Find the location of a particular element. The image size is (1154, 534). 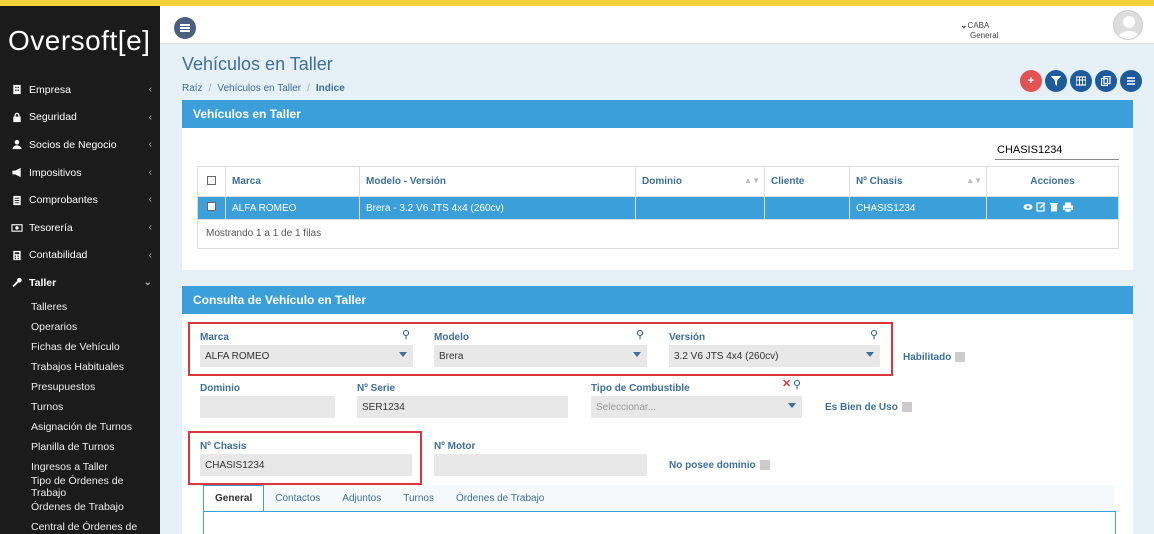

column-header-marca: Marca is located at coordinates (292, 181).